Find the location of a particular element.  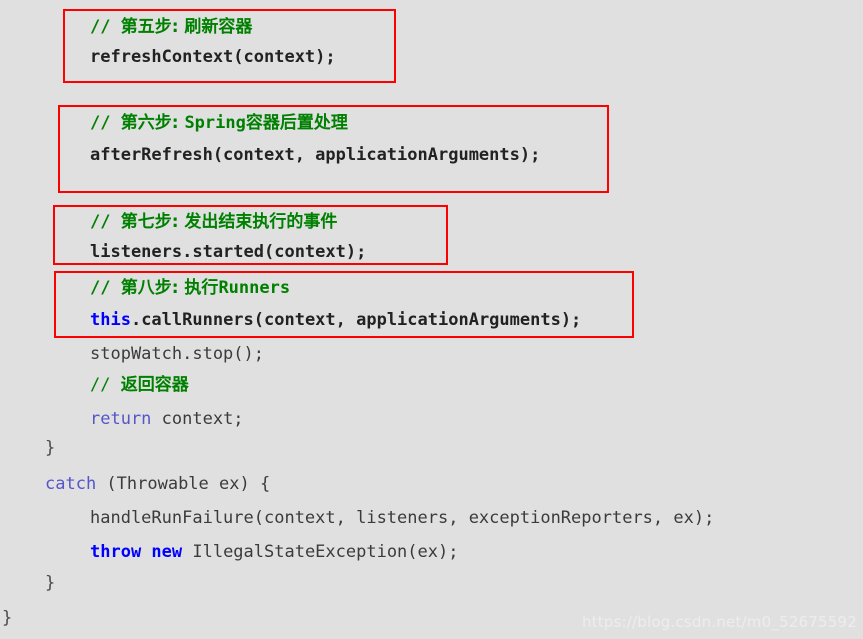

code-token: 第六步: is located at coordinates (152, 123).